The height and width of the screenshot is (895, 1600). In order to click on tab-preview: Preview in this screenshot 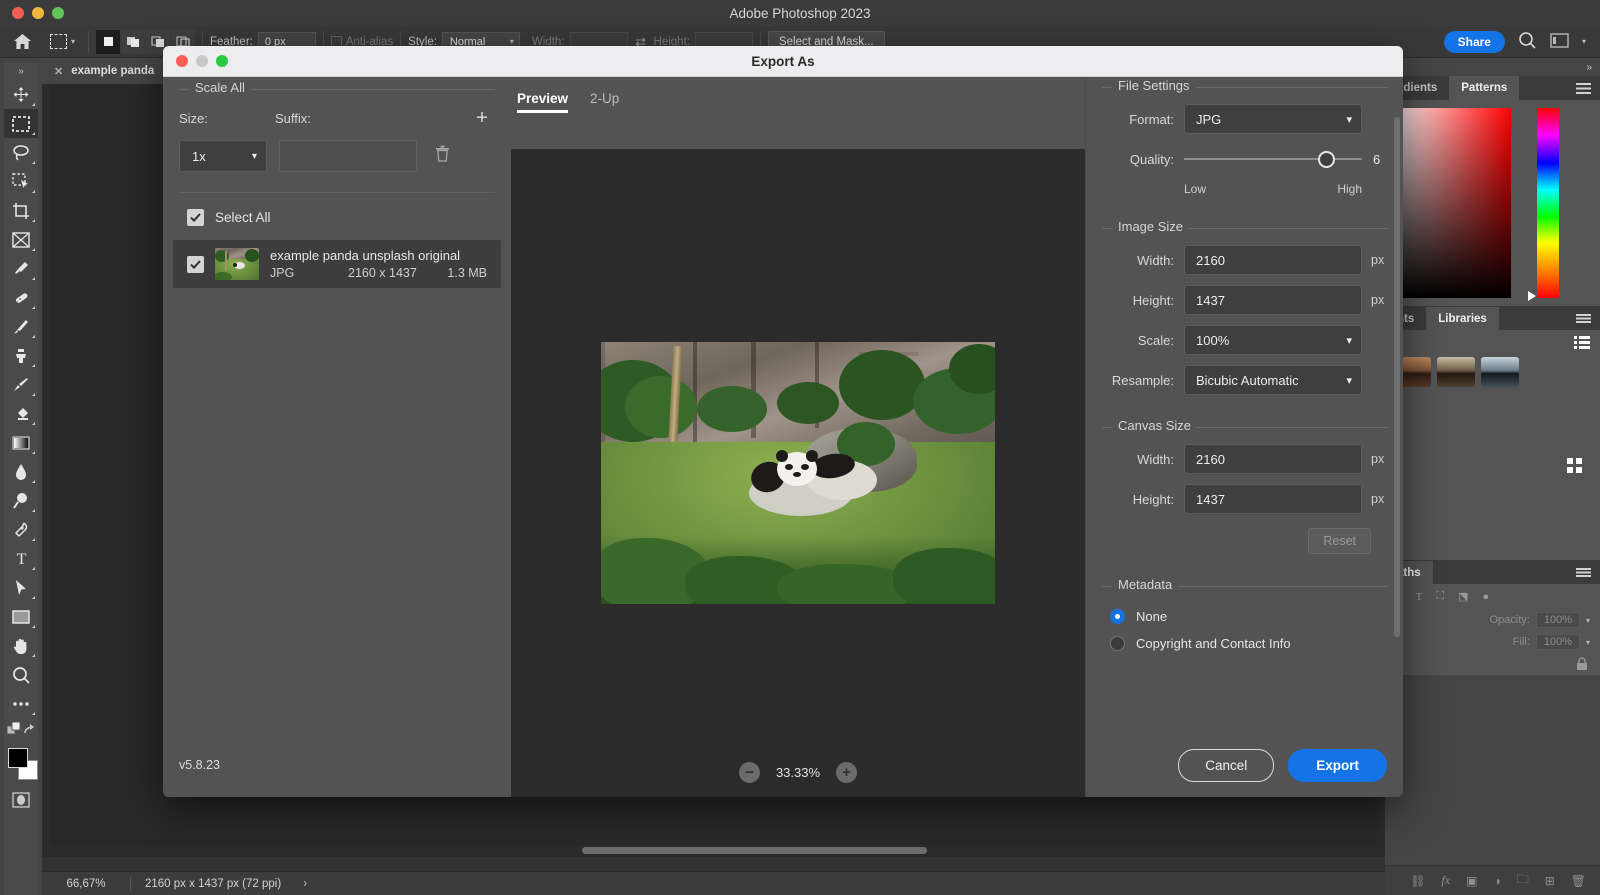, I will do `click(543, 102)`.